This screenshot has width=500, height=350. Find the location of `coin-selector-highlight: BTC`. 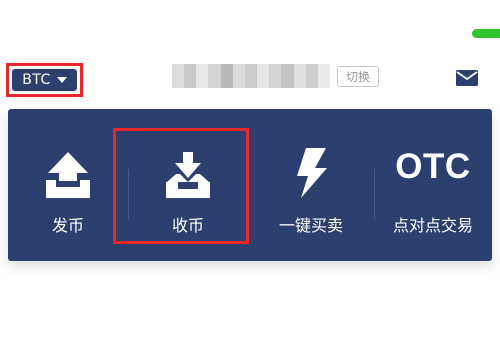

coin-selector-highlight: BTC is located at coordinates (44, 80).